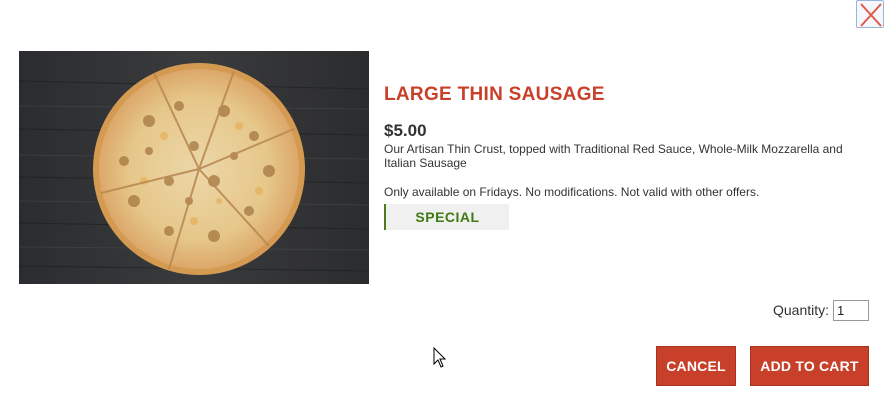  I want to click on quantity-label: Quantity:, so click(801, 310).